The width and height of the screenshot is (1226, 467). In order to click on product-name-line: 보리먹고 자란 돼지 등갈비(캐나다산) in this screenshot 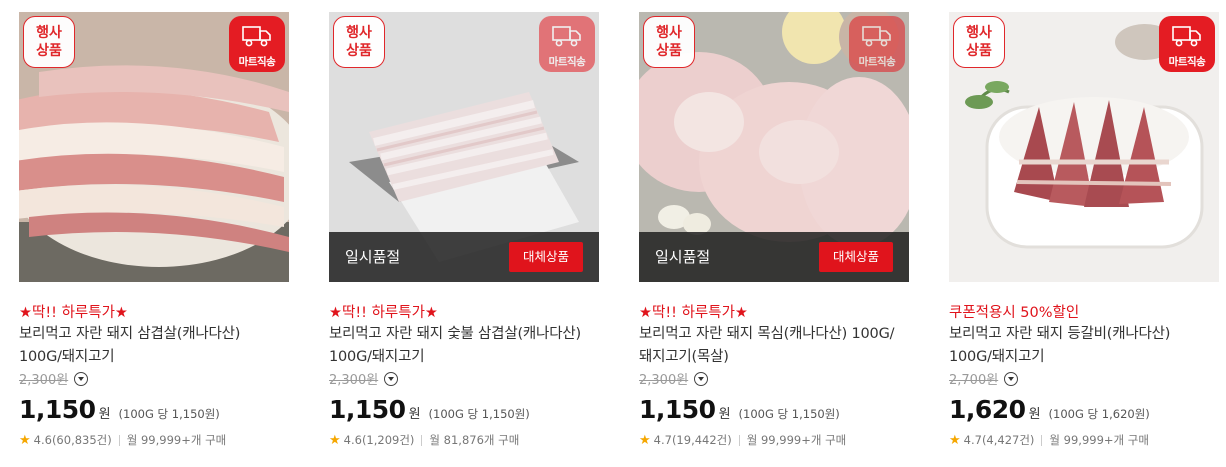, I will do `click(1060, 334)`.